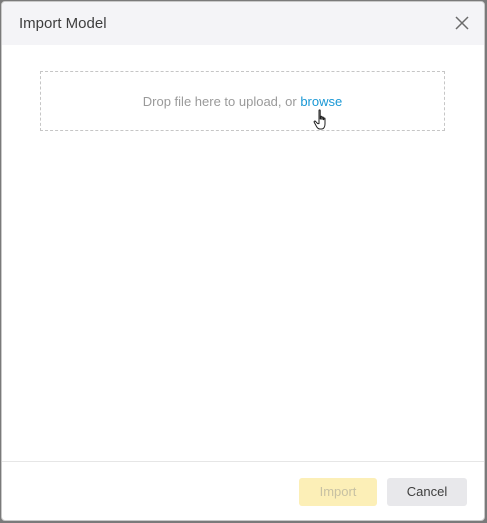  What do you see at coordinates (63, 23) in the screenshot?
I see `dialog-title: Import Model` at bounding box center [63, 23].